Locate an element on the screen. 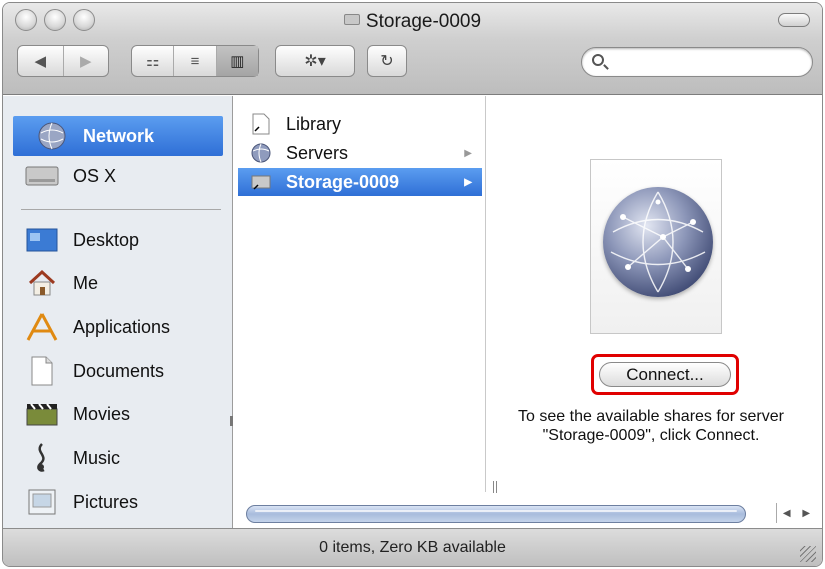 This screenshot has width=825, height=569. resize-grip-icon is located at coordinates (808, 554).